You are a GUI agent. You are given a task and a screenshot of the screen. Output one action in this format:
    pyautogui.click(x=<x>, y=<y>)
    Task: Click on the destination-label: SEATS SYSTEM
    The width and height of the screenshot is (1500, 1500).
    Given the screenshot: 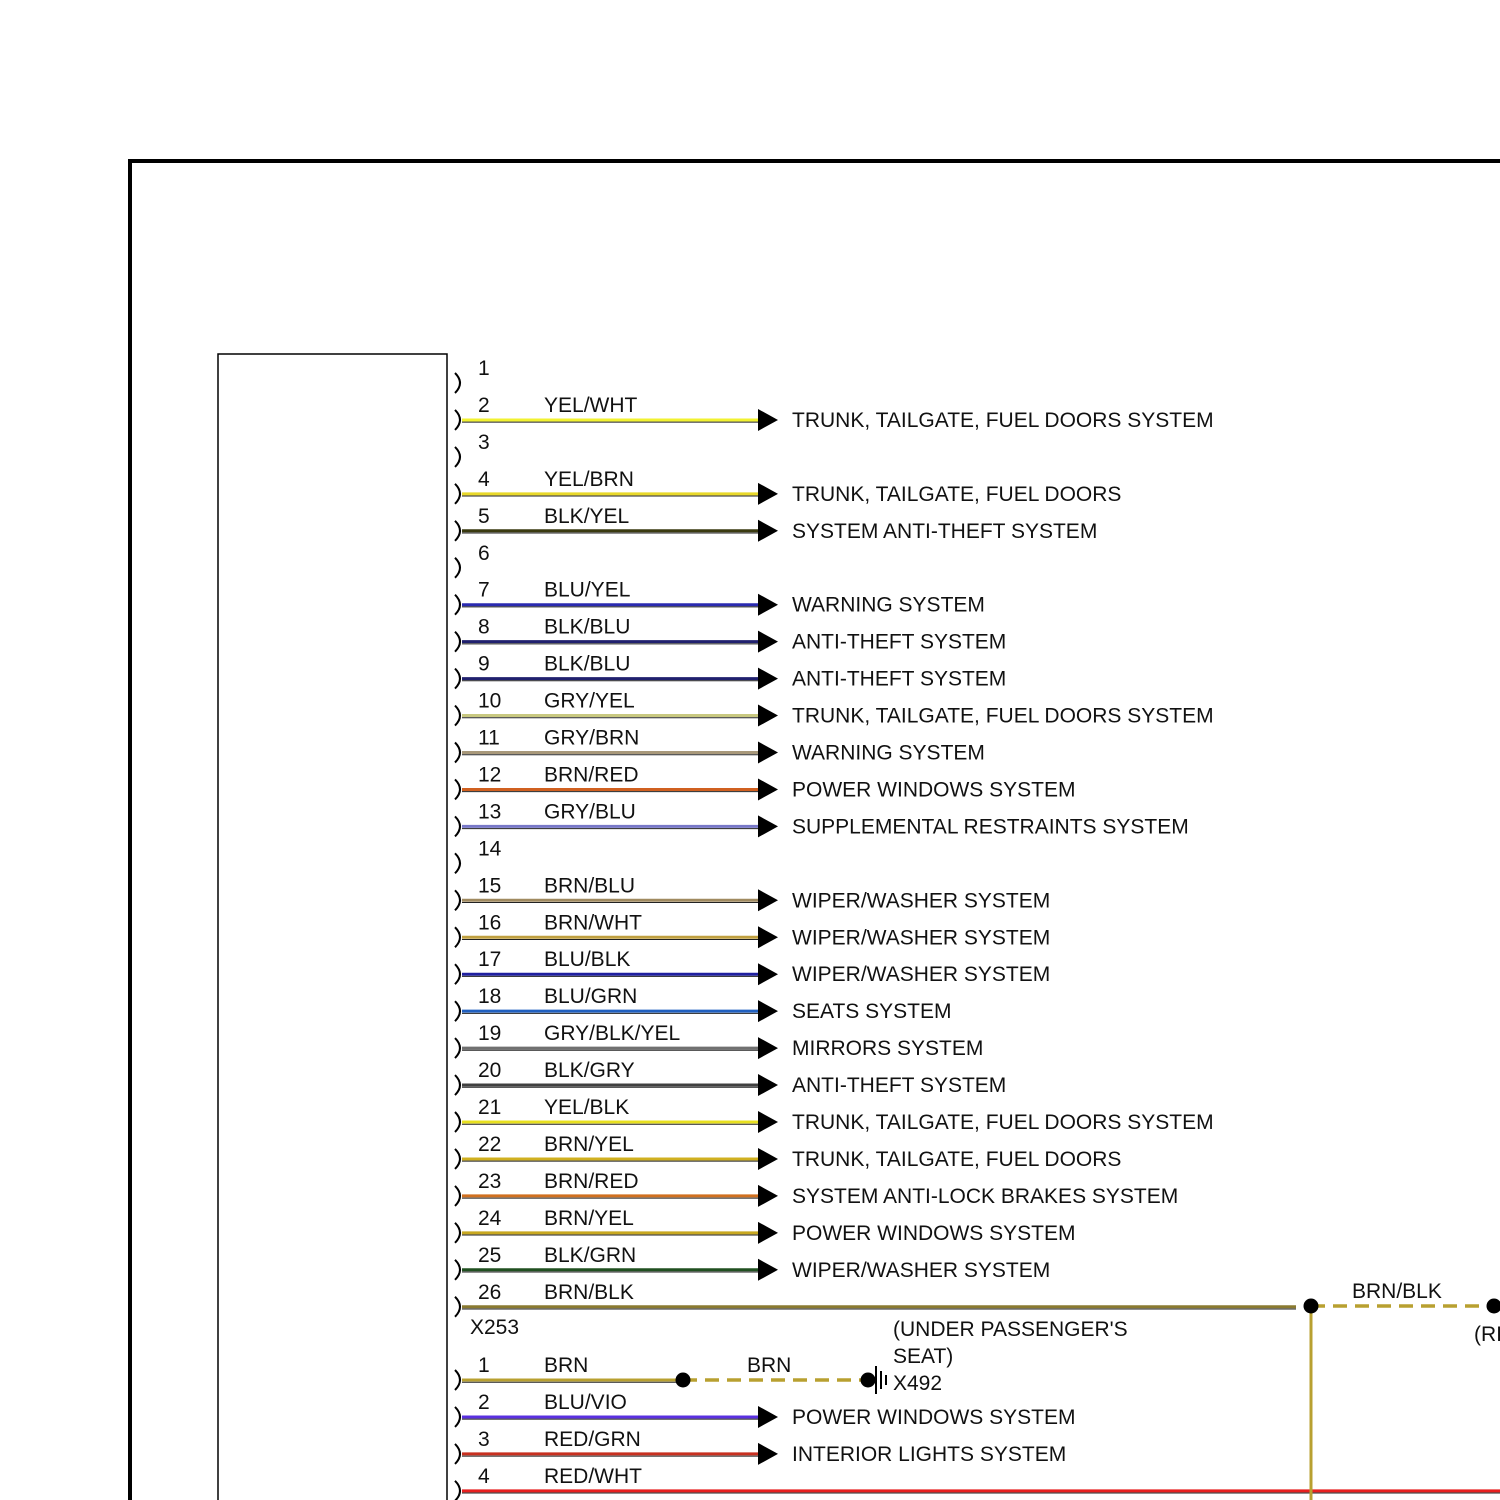 What is the action you would take?
    pyautogui.click(x=871, y=1011)
    